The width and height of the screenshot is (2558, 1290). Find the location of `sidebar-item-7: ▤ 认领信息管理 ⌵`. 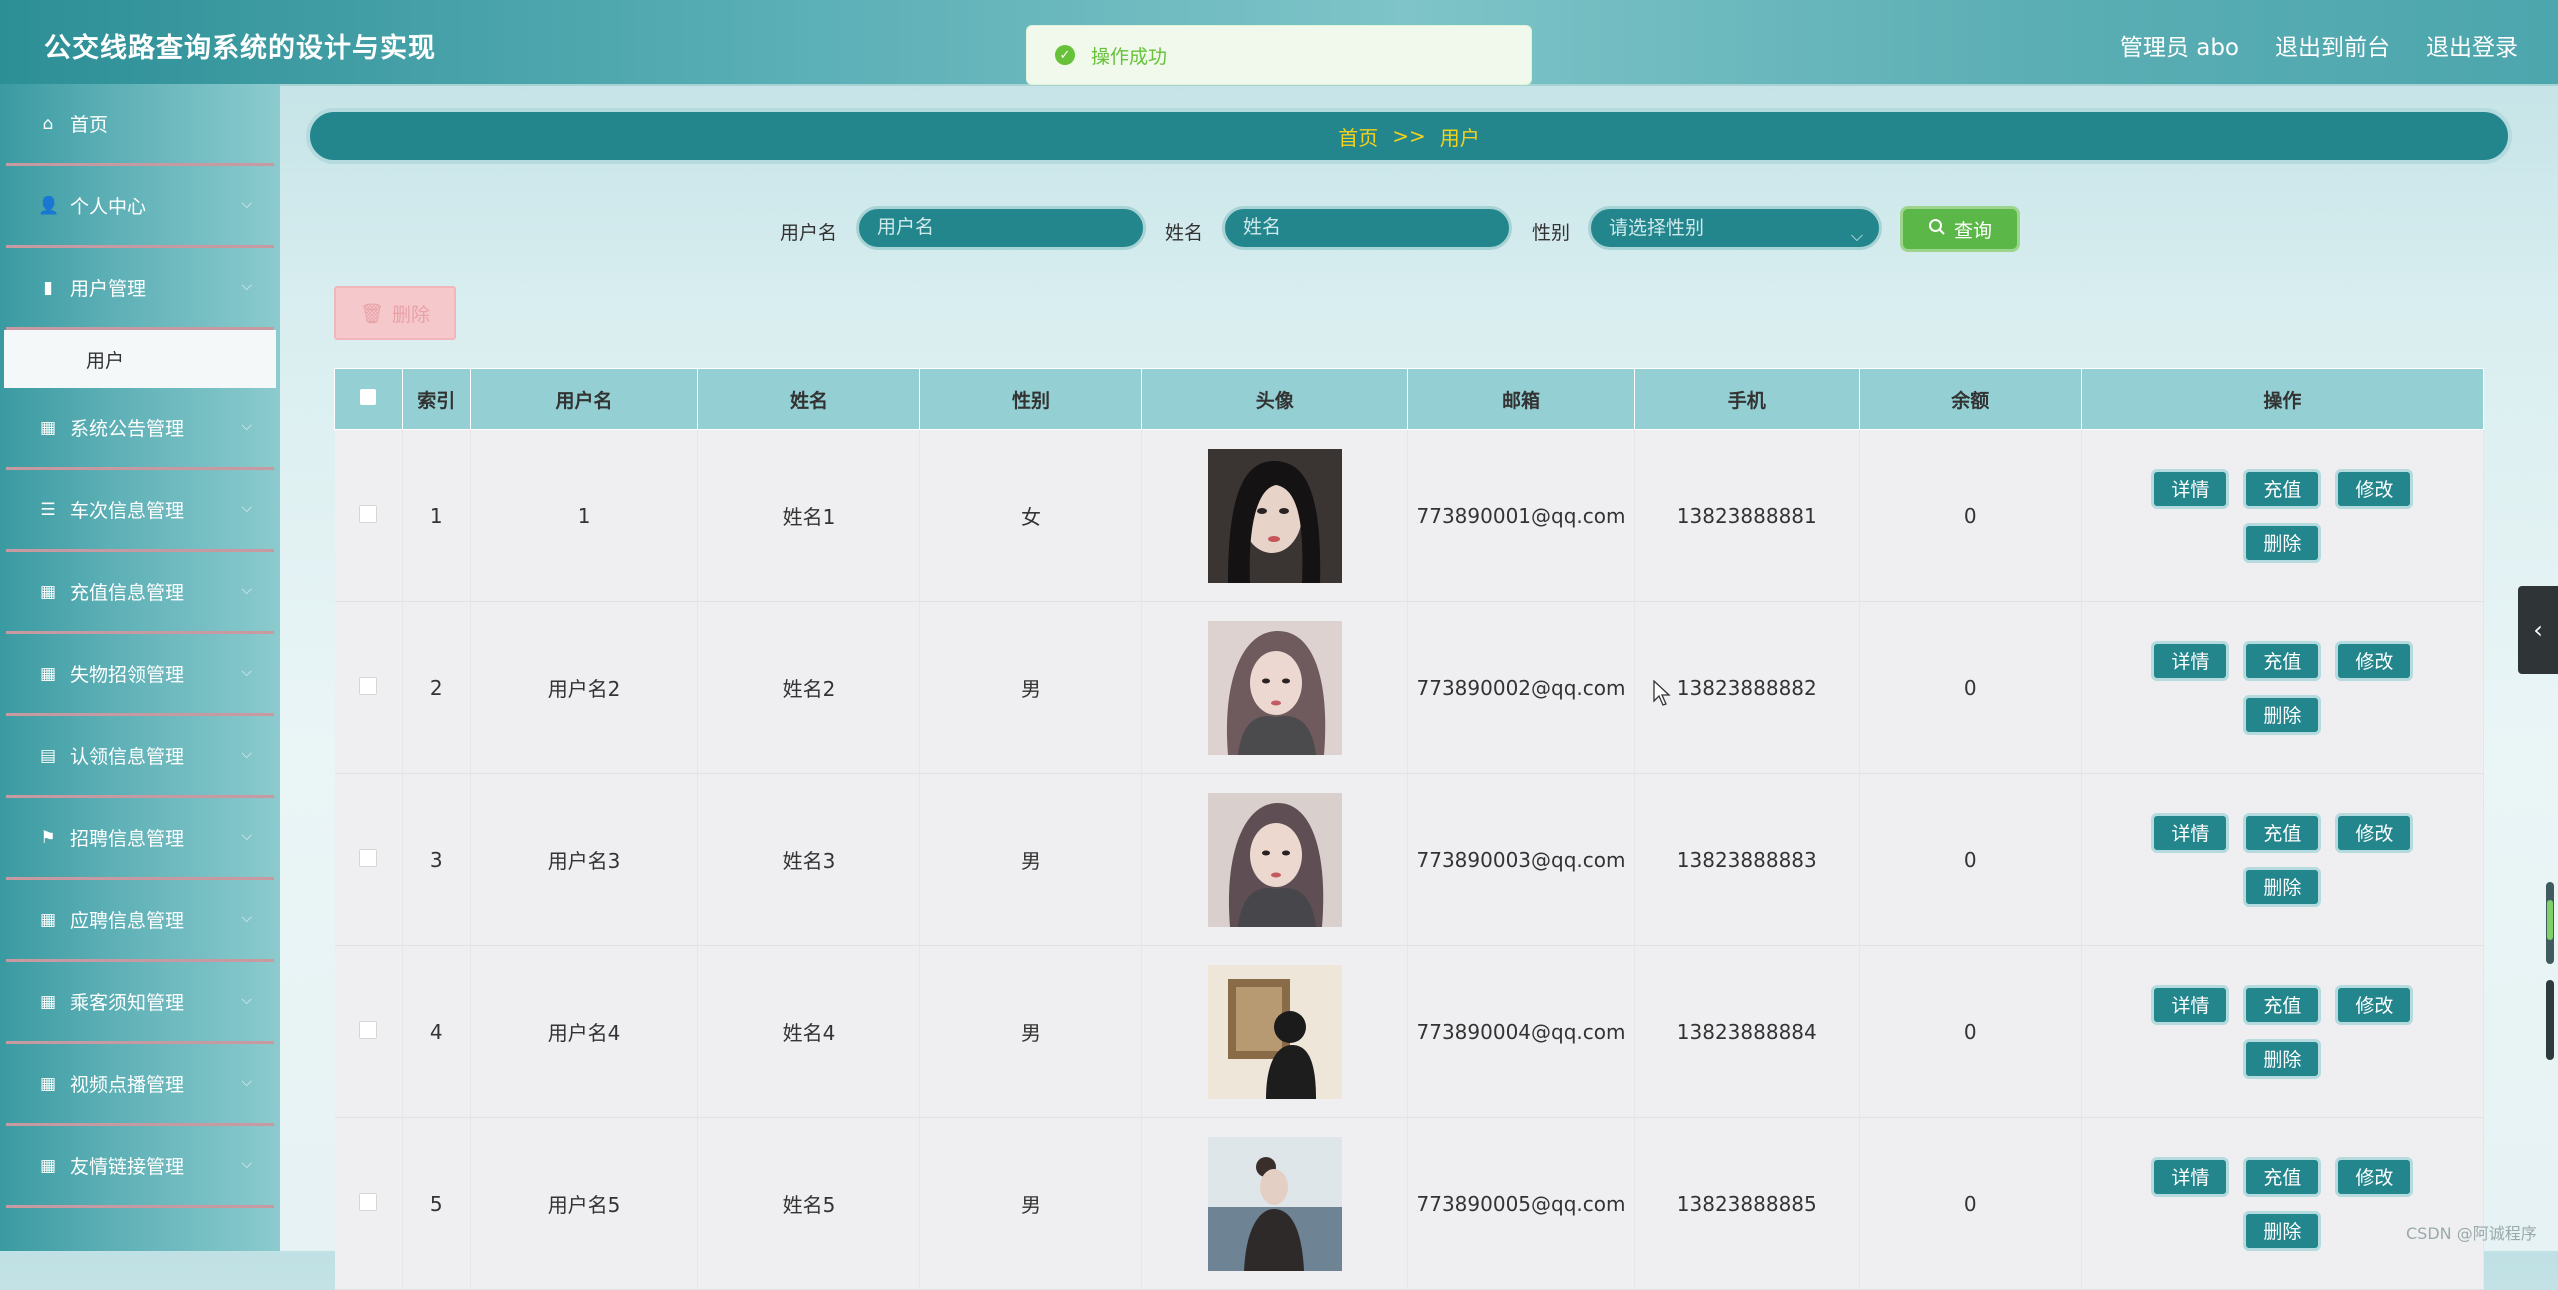

sidebar-item-7: ▤ 认领信息管理 ⌵ is located at coordinates (140, 757).